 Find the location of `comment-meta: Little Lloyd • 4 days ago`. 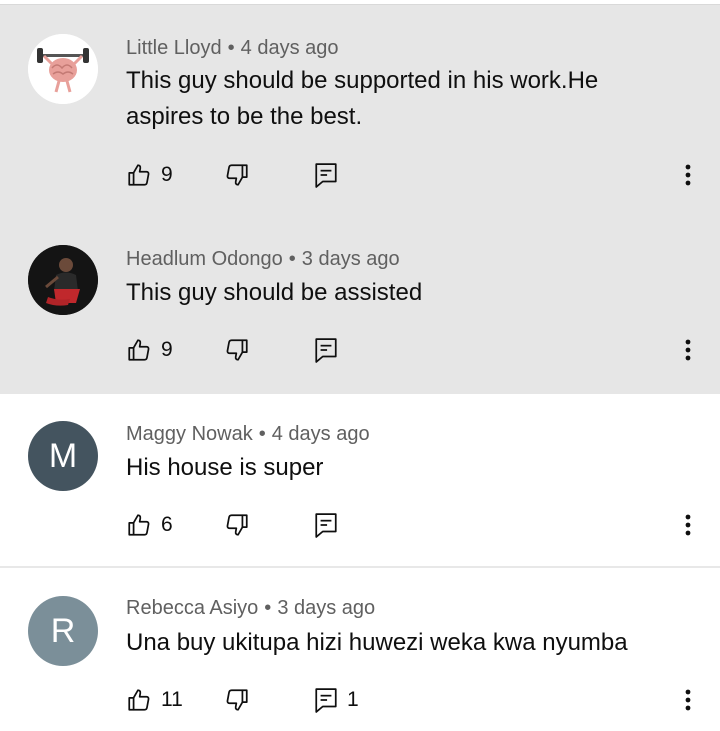

comment-meta: Little Lloyd • 4 days ago is located at coordinates (232, 48).